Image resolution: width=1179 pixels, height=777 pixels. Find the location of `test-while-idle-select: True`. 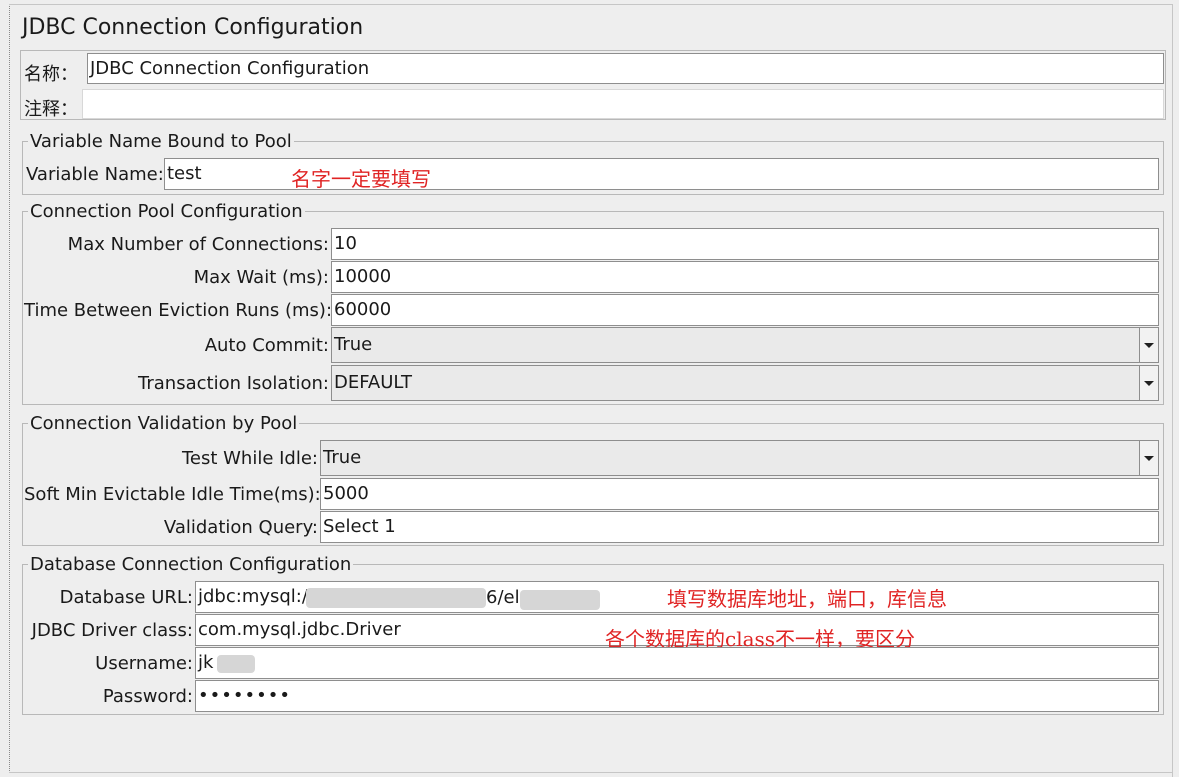

test-while-idle-select: True is located at coordinates (739, 458).